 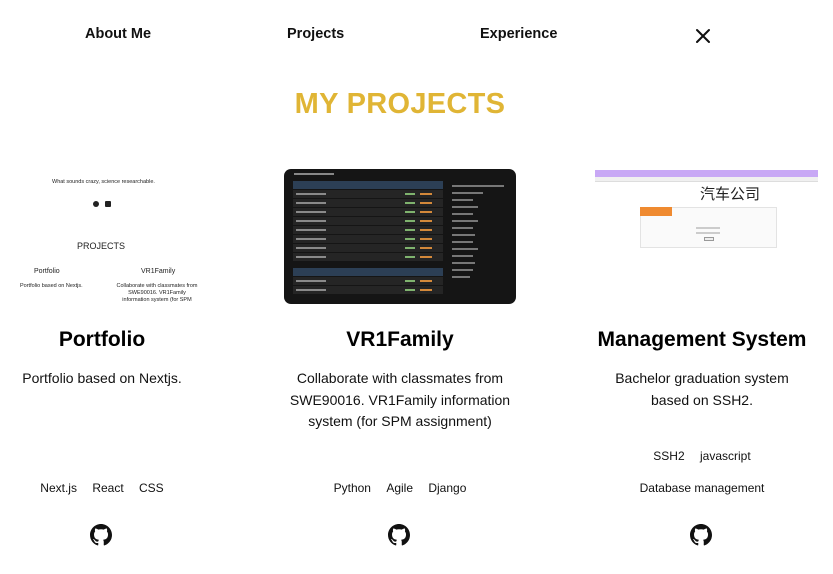 What do you see at coordinates (101, 246) in the screenshot?
I see `thumb-heading: PROJECTS` at bounding box center [101, 246].